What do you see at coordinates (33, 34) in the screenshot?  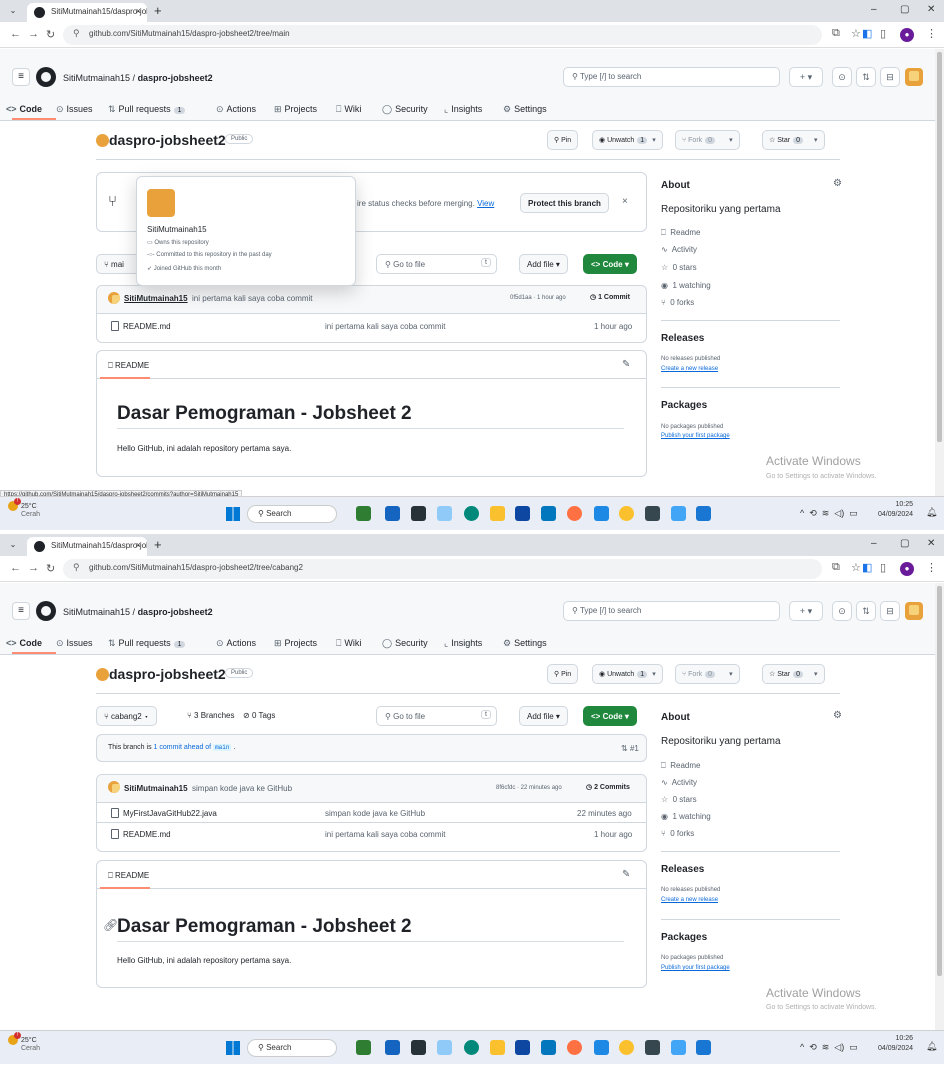 I see `forward-icon: →` at bounding box center [33, 34].